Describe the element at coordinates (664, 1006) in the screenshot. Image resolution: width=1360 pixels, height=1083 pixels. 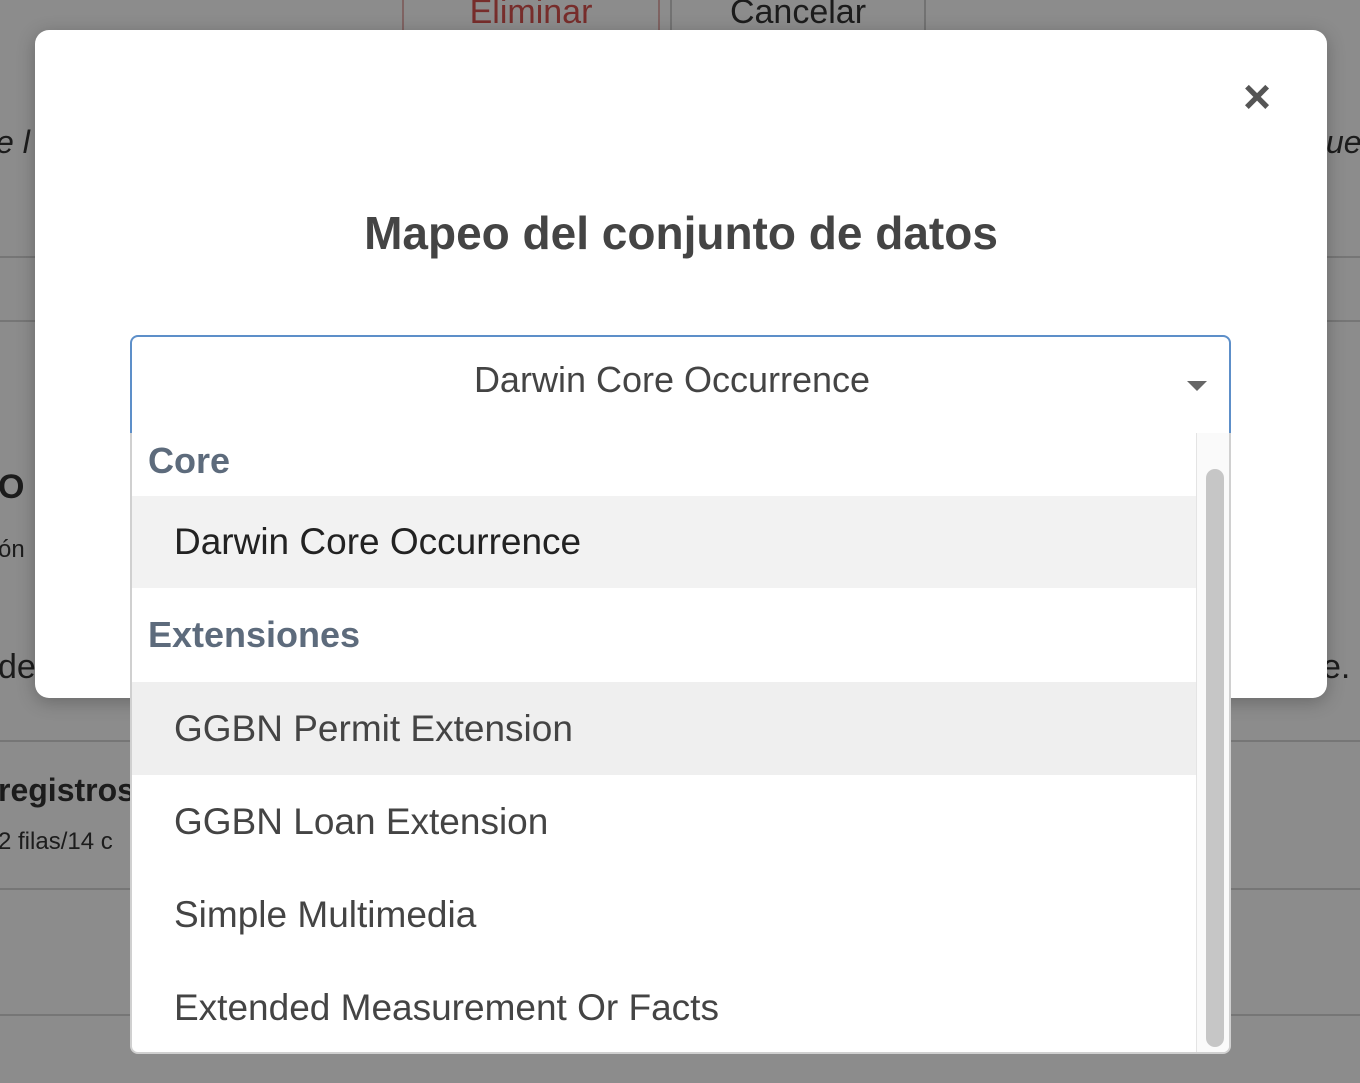
I see `option-extended-measurement-or-facts: Extended Measurement Or Facts` at that location.